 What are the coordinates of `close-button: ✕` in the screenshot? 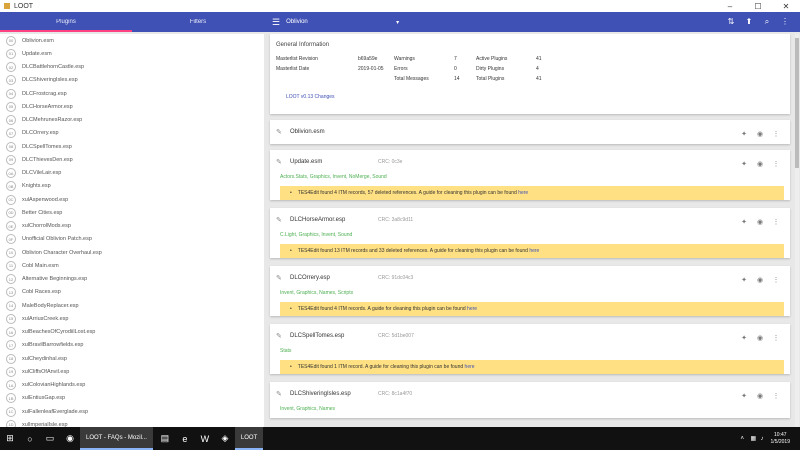 It's located at (786, 6).